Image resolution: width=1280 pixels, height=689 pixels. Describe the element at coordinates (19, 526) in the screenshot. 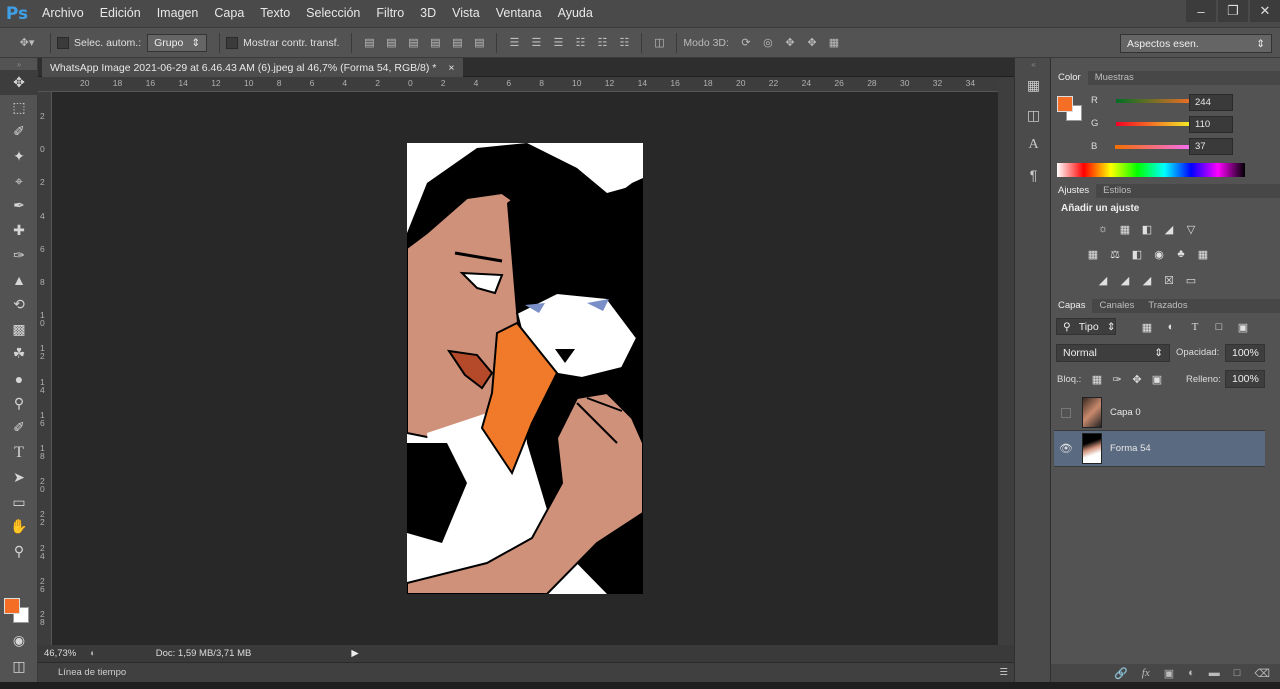

I see `hand-tool-icon: ✋` at that location.